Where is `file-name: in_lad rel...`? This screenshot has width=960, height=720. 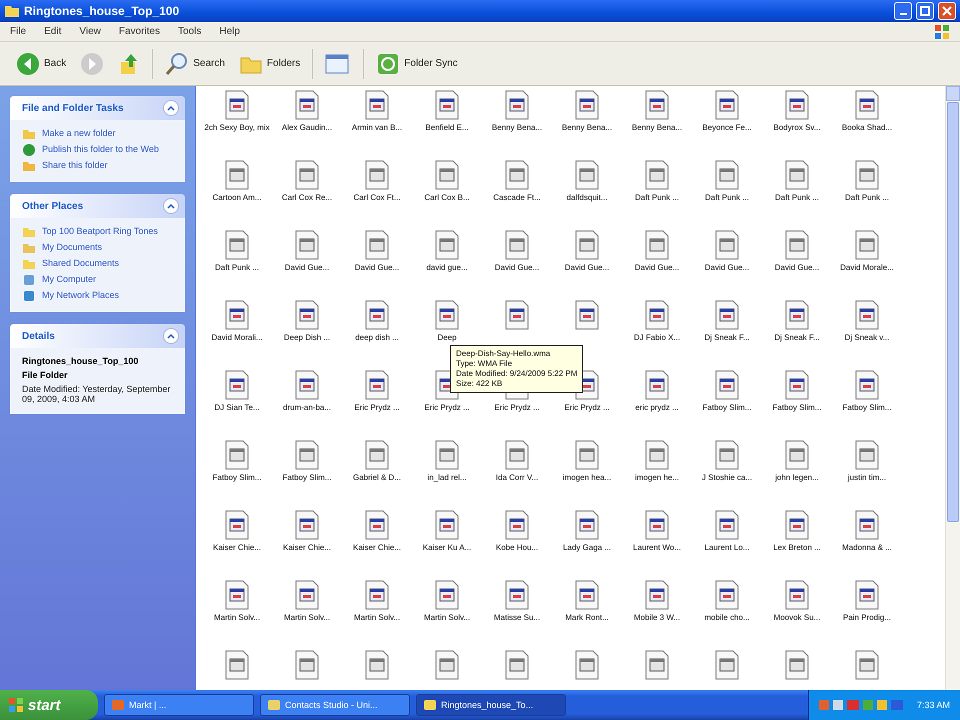
file-name: in_lad rel... is located at coordinates (447, 478).